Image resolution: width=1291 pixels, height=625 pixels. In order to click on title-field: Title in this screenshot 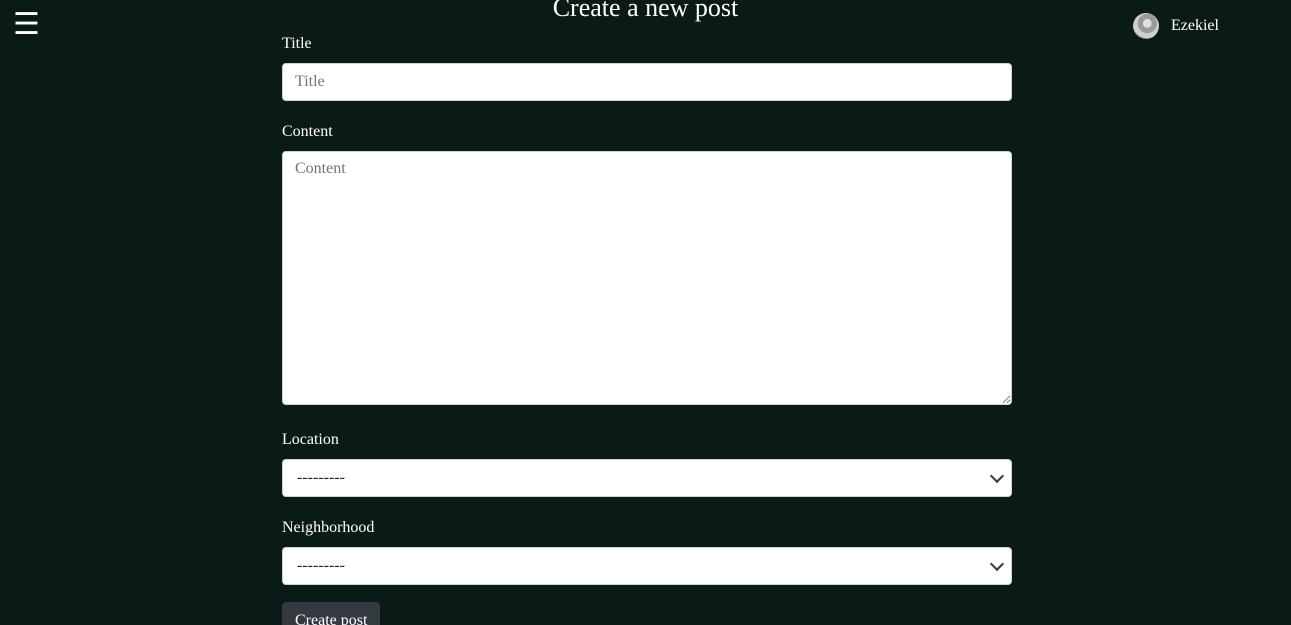, I will do `click(647, 67)`.